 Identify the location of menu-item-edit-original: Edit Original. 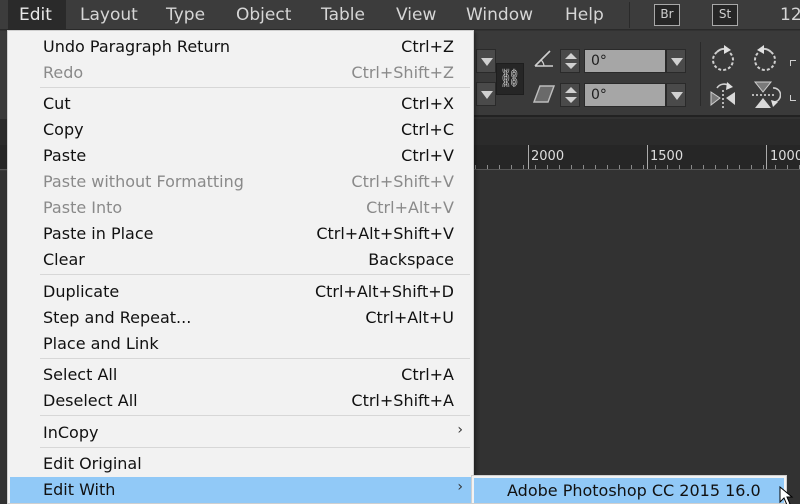
(240, 464).